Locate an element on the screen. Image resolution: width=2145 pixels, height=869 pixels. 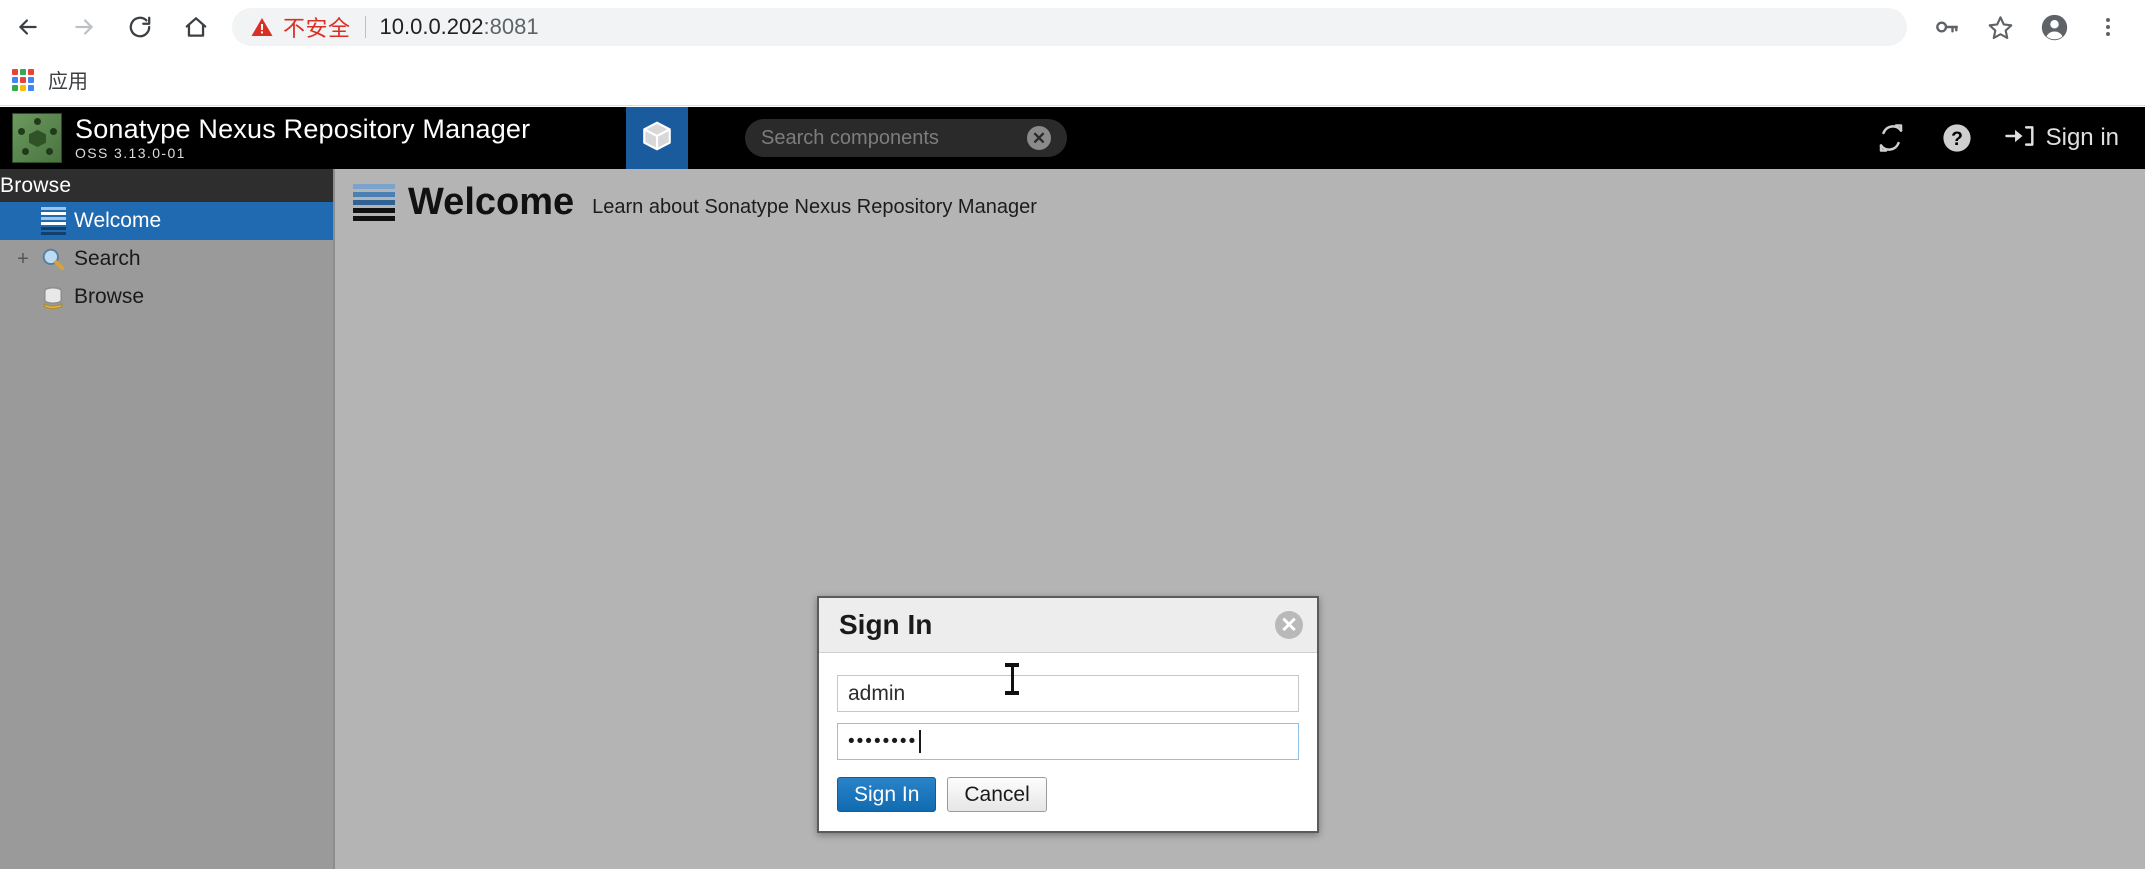
logo-cube is located at coordinates (37, 138).